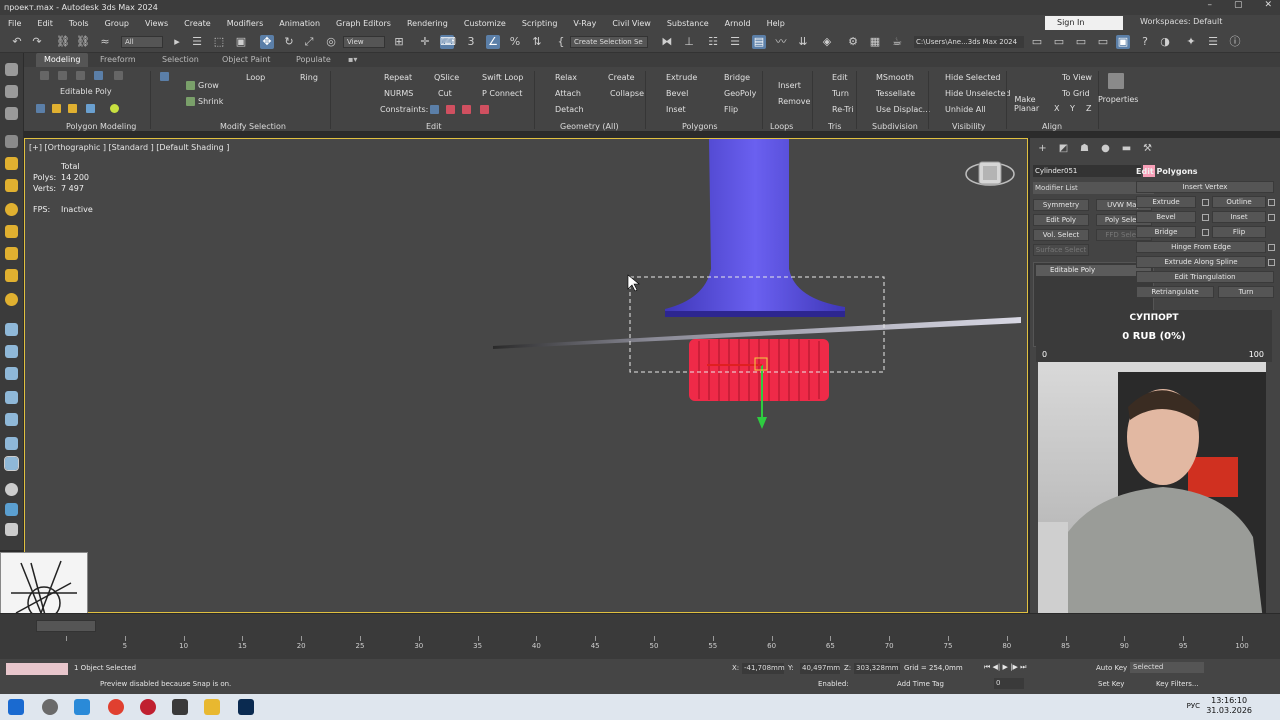 The height and width of the screenshot is (720, 1280). I want to click on substance-icon: ◑, so click(1165, 42).